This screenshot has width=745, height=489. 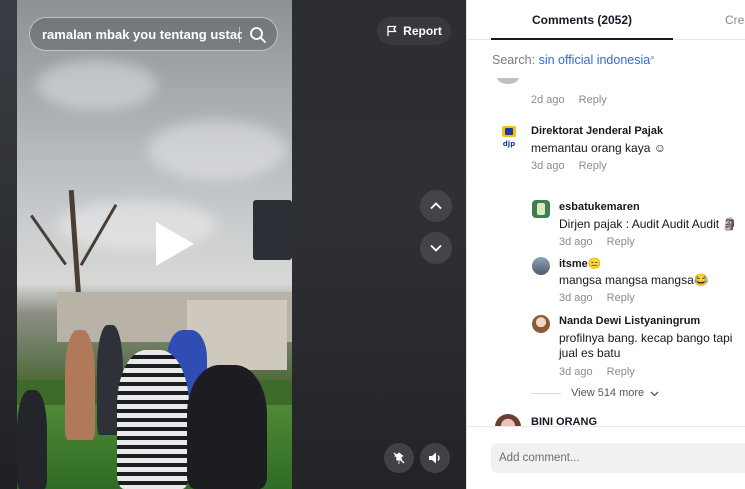 What do you see at coordinates (599, 207) in the screenshot?
I see `reply-username: esbatukemaren` at bounding box center [599, 207].